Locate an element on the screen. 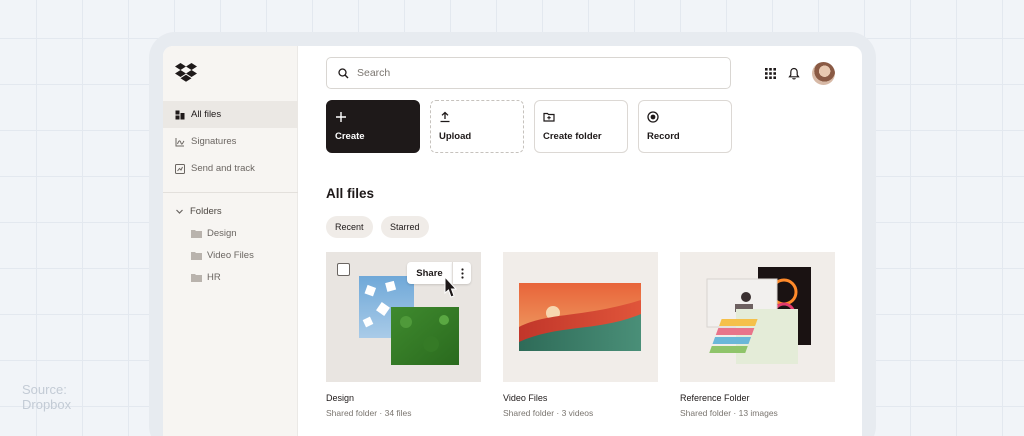  folders-label: Folders is located at coordinates (206, 211).